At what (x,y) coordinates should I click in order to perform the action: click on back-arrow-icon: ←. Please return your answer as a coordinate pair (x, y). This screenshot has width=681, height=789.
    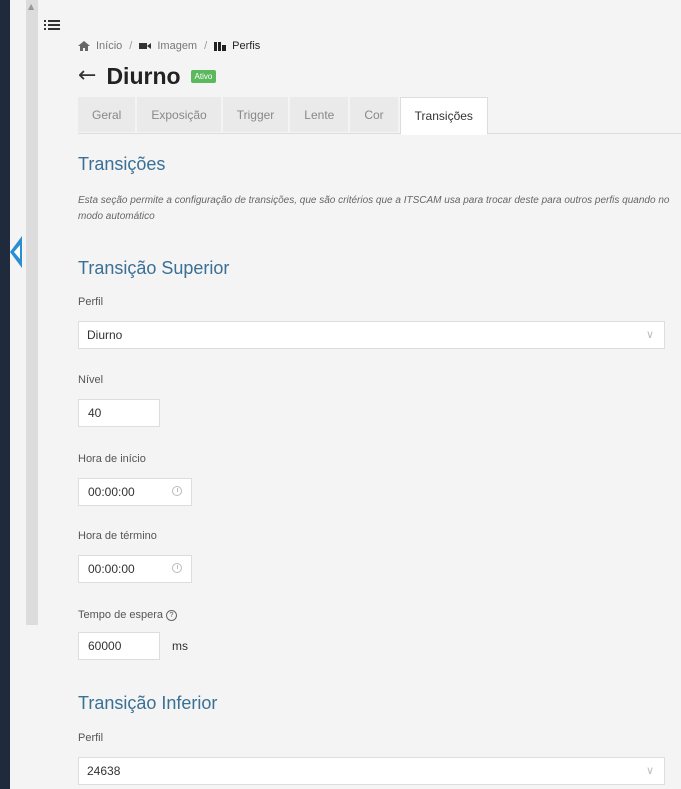
    Looking at the image, I should click on (87, 76).